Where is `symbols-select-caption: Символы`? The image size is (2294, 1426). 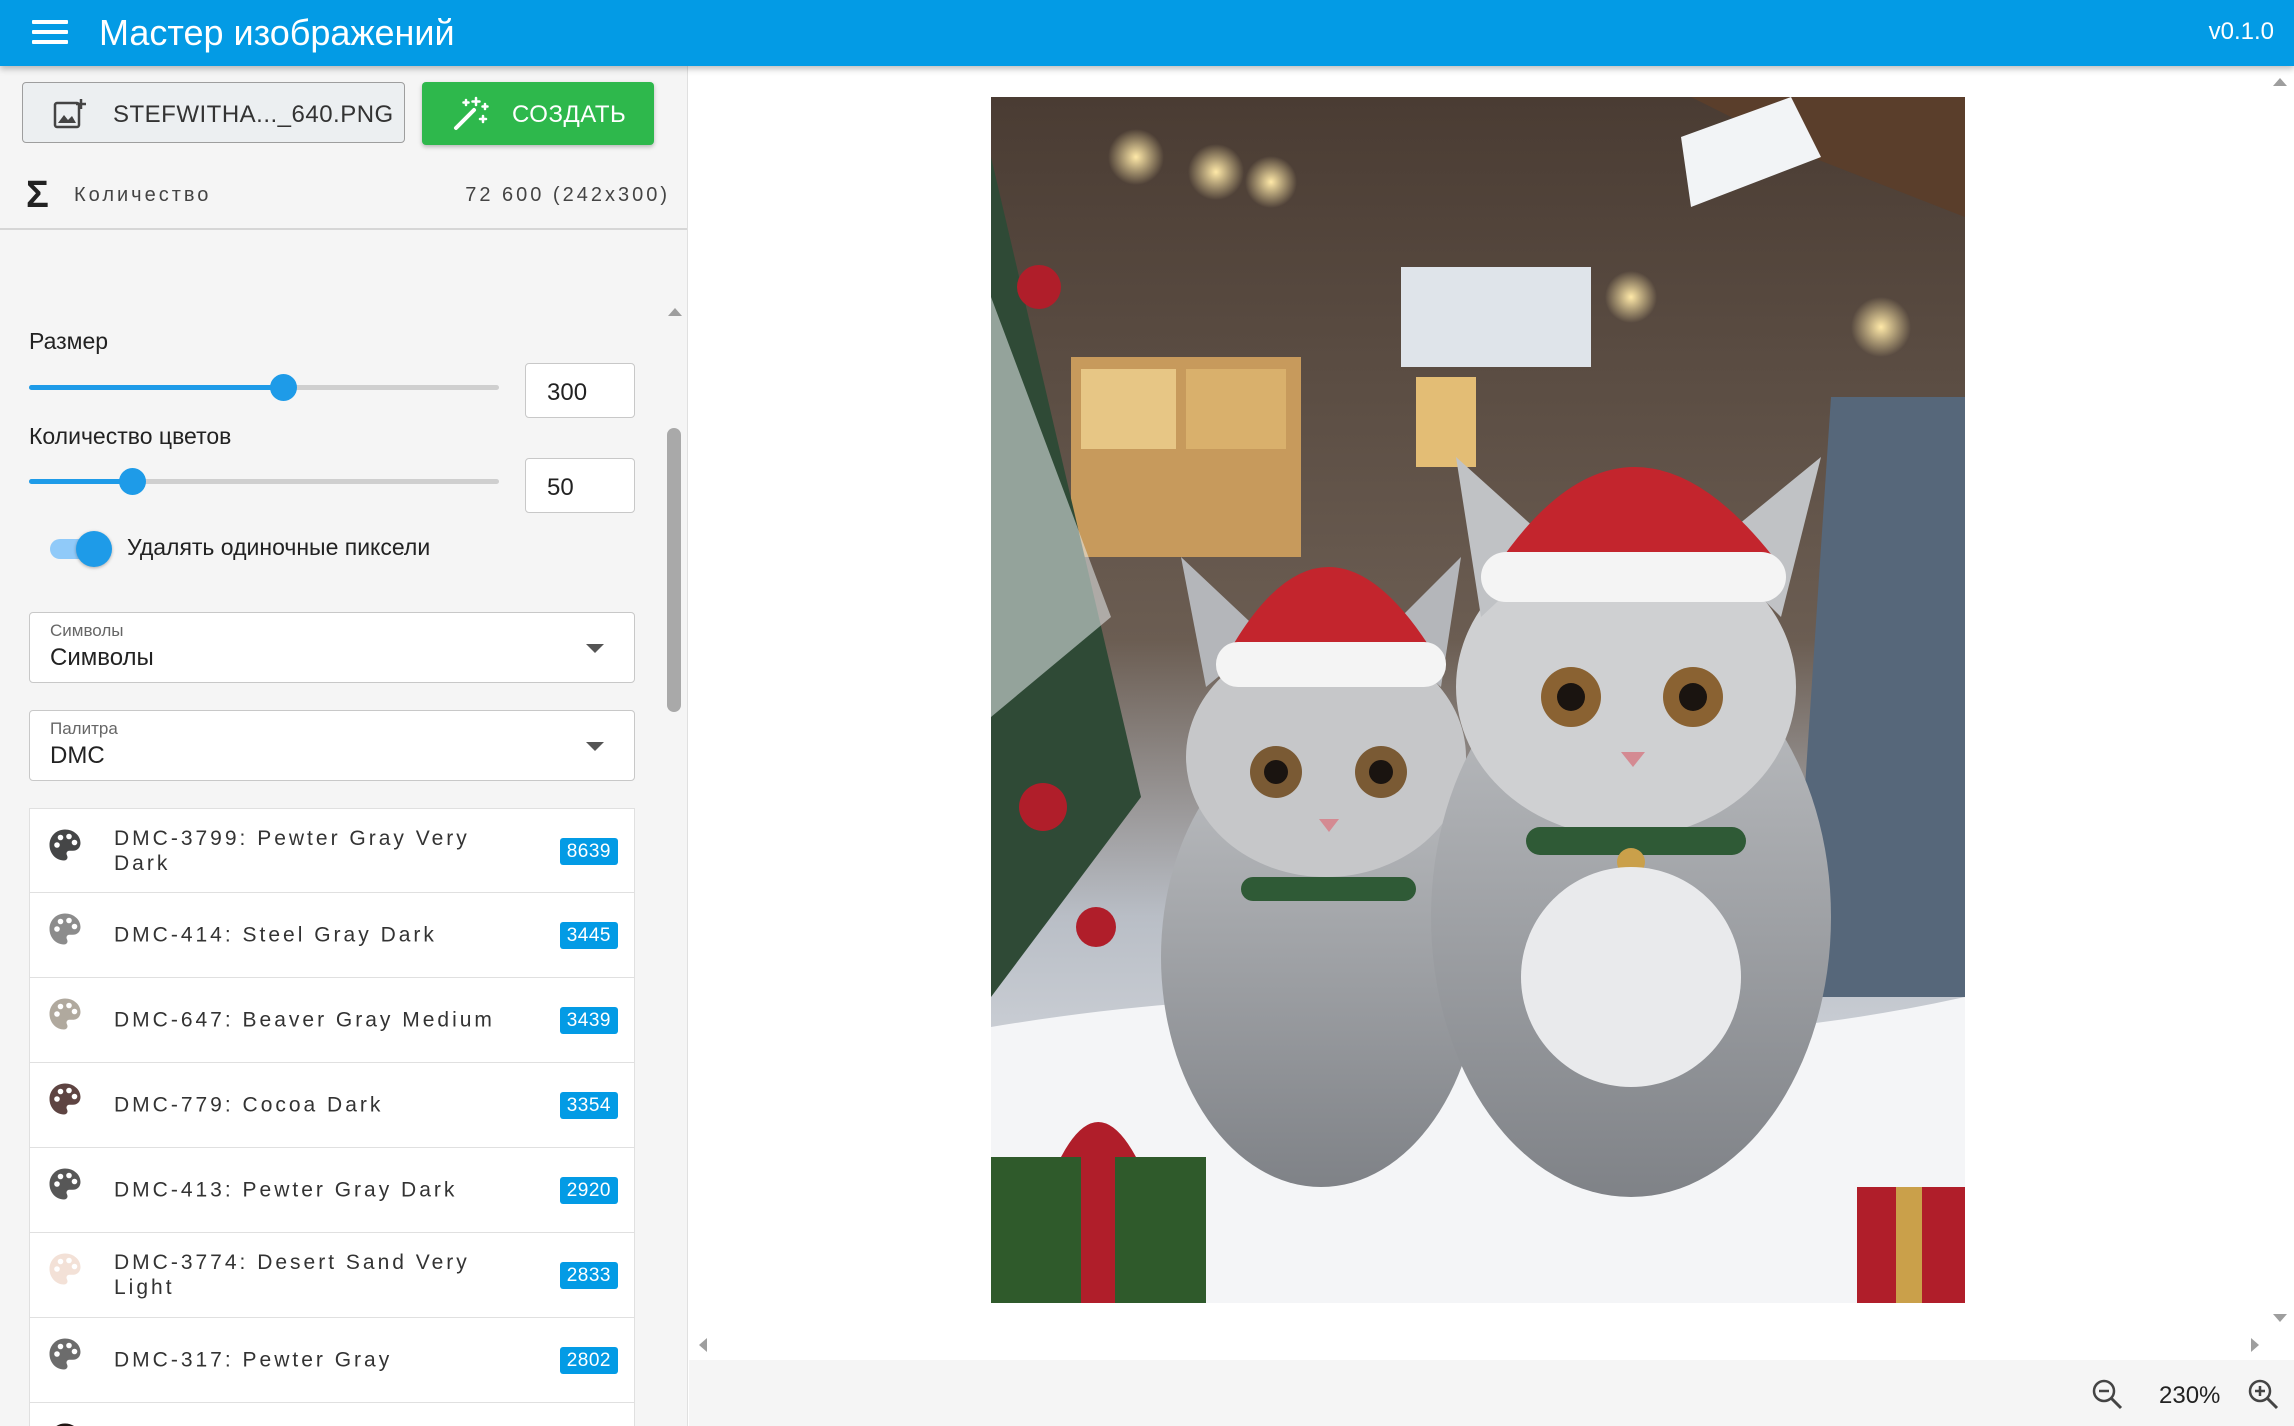
symbols-select-caption: Символы is located at coordinates (87, 630).